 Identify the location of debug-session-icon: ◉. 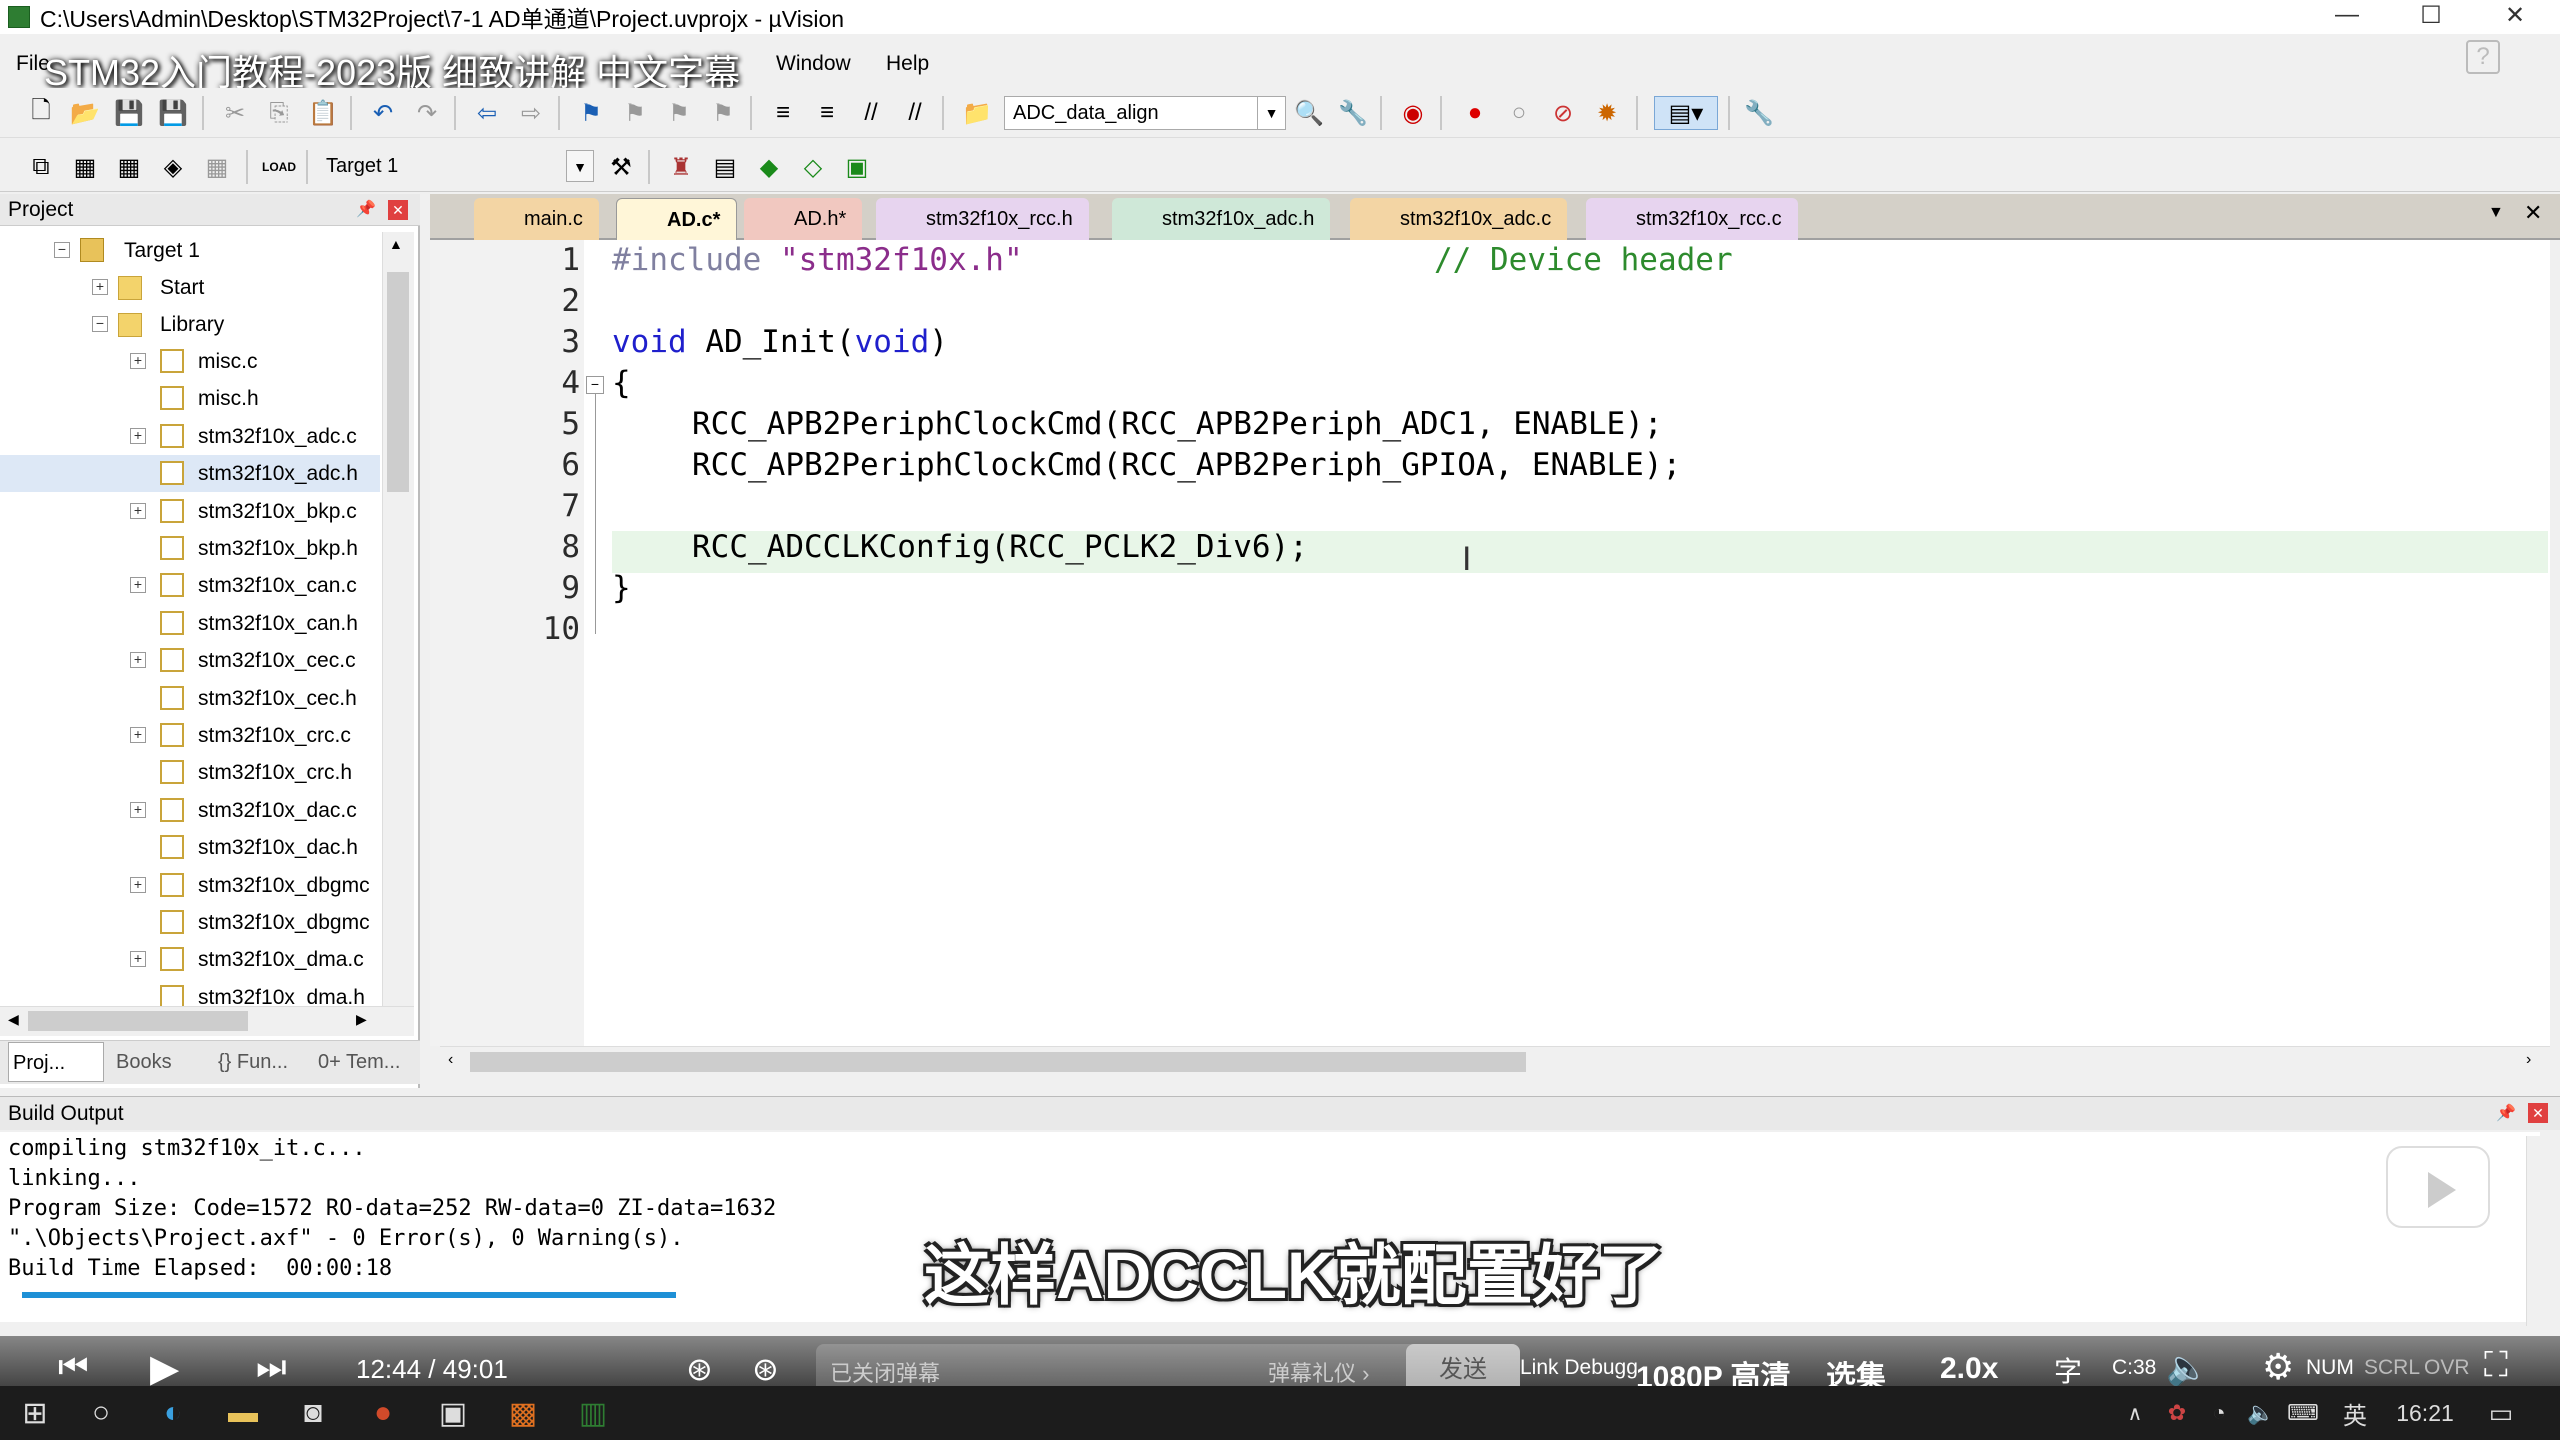
(1413, 113).